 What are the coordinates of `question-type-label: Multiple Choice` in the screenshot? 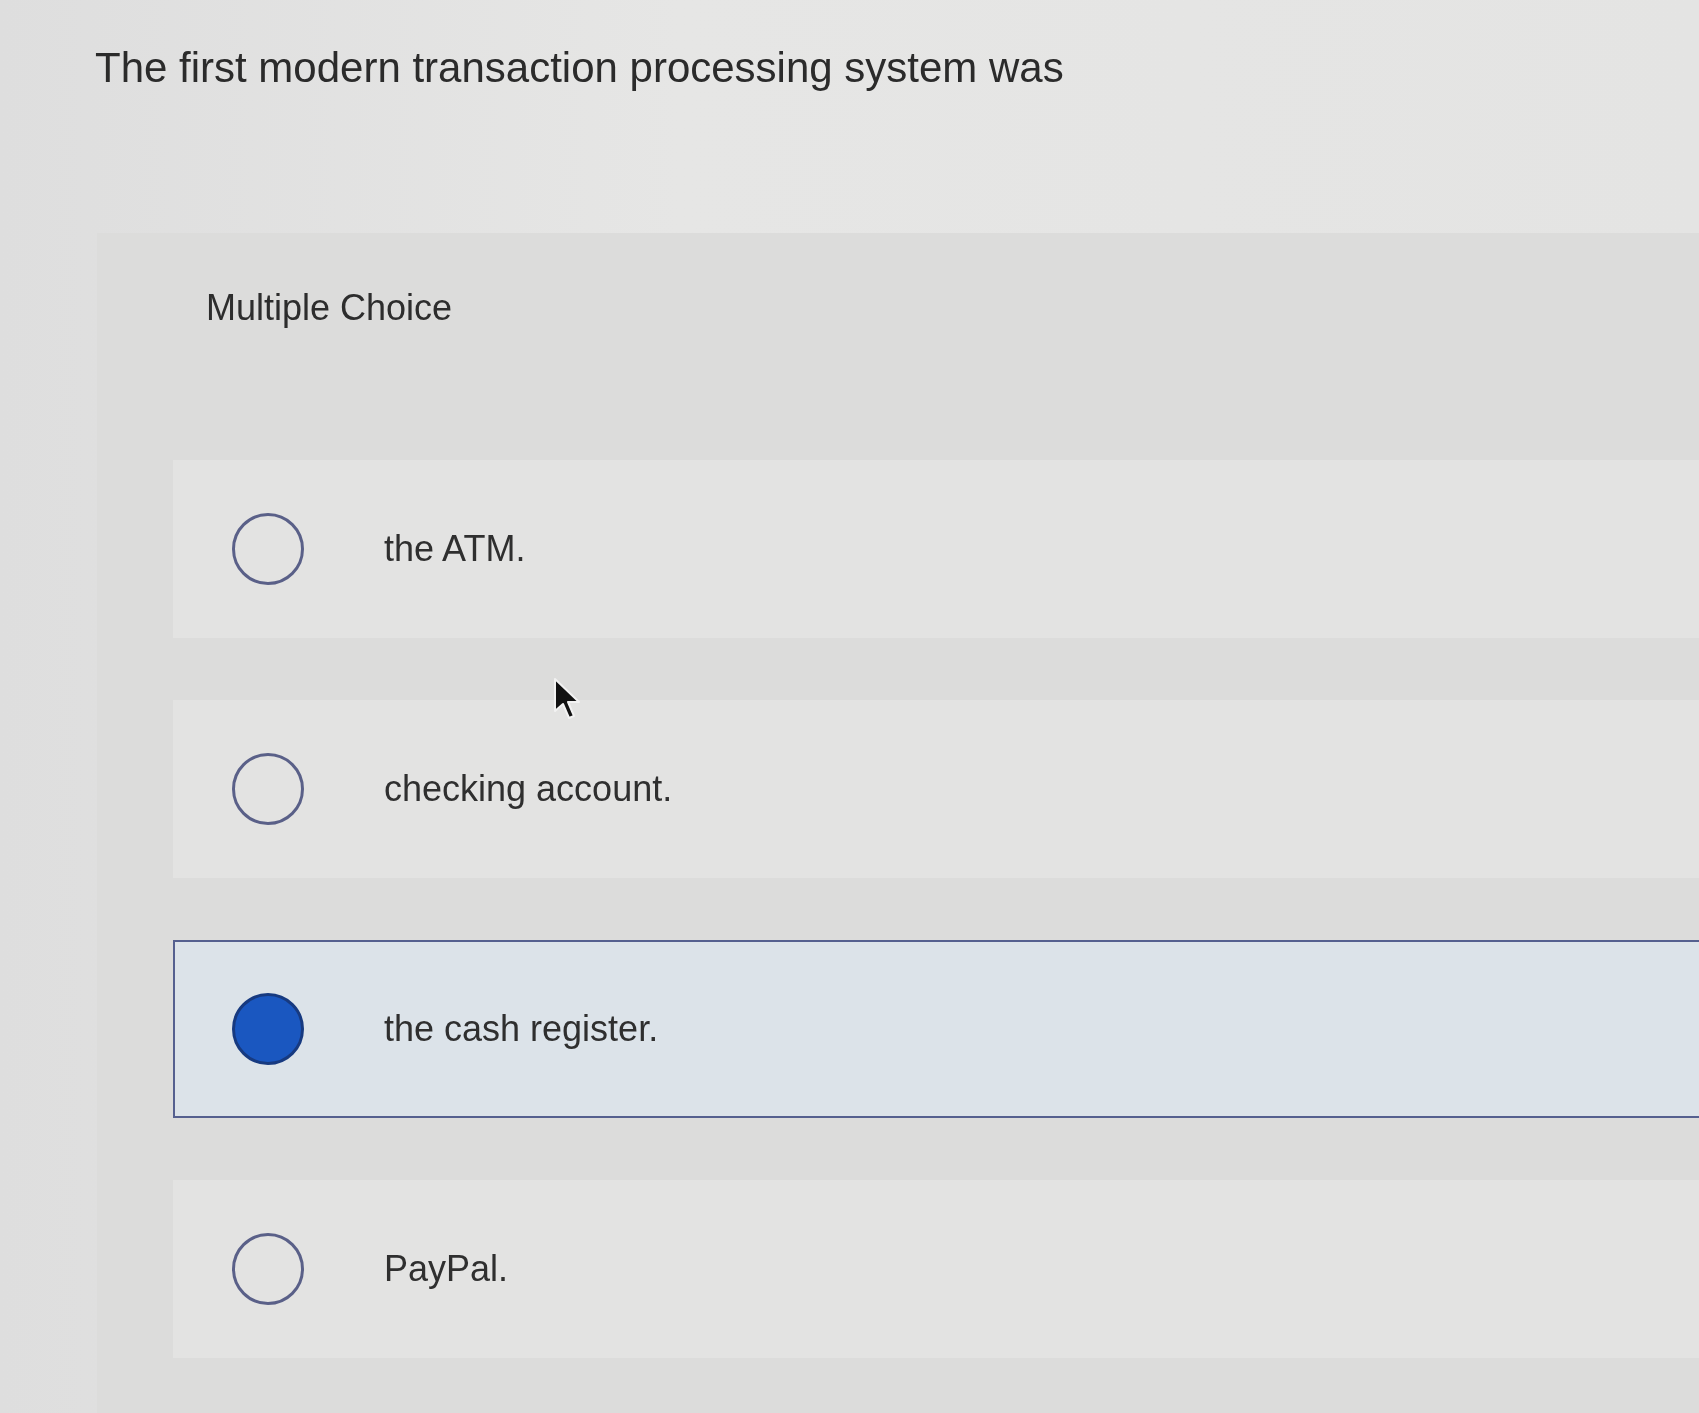 It's located at (329, 308).